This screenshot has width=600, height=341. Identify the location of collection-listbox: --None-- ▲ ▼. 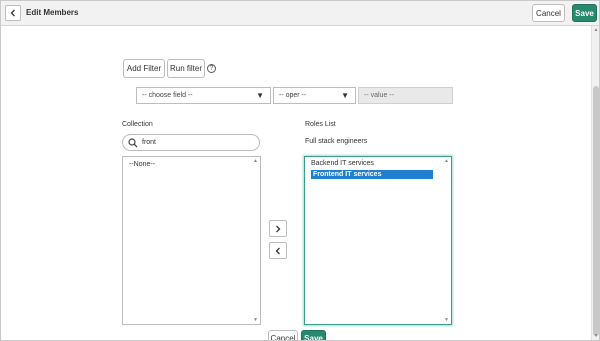
(191, 240).